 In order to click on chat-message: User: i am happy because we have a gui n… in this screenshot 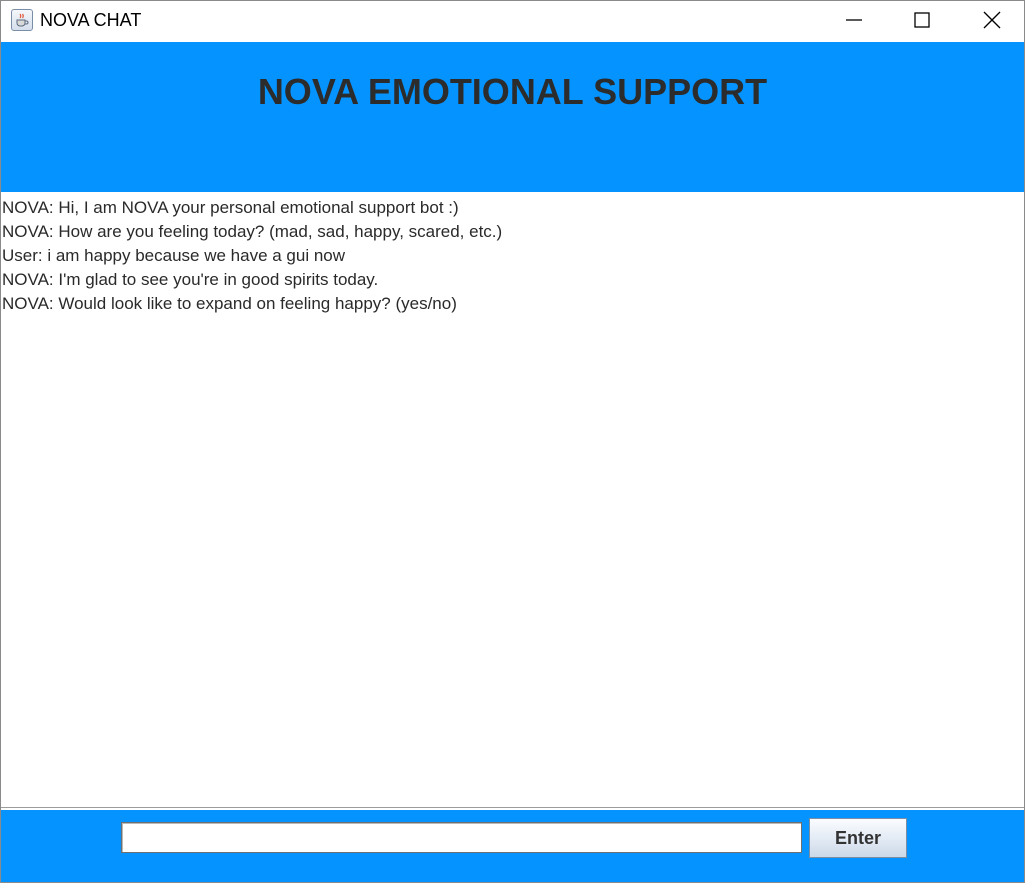, I will do `click(174, 255)`.